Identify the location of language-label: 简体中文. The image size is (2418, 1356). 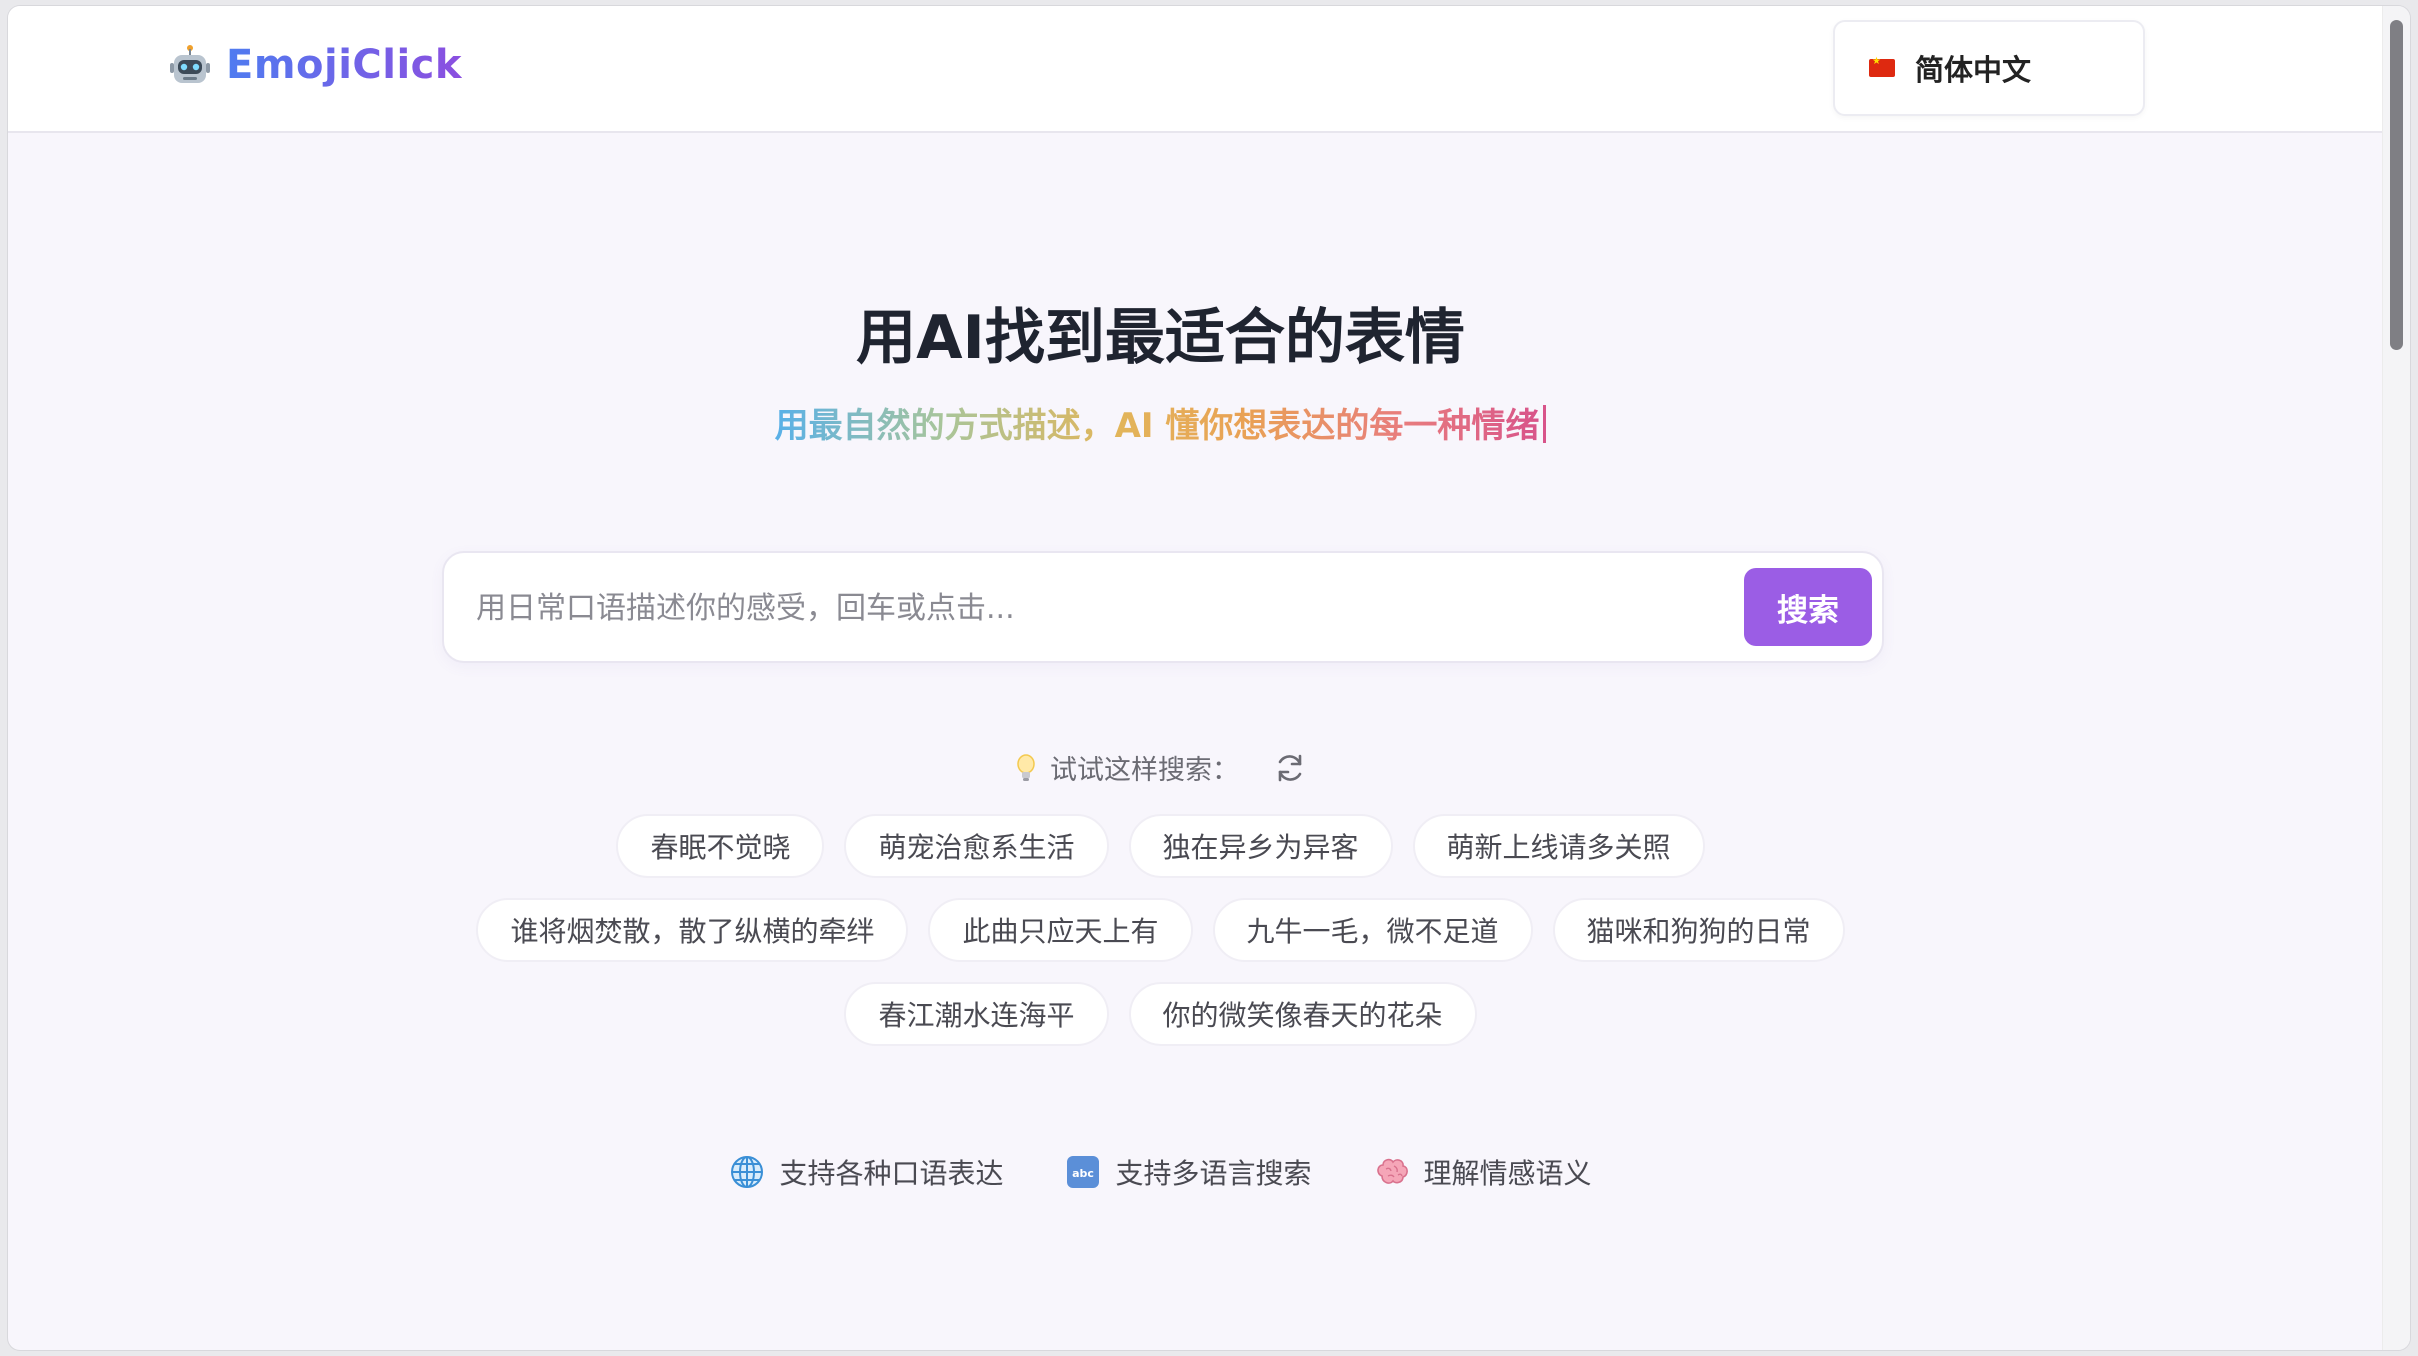
(1973, 70).